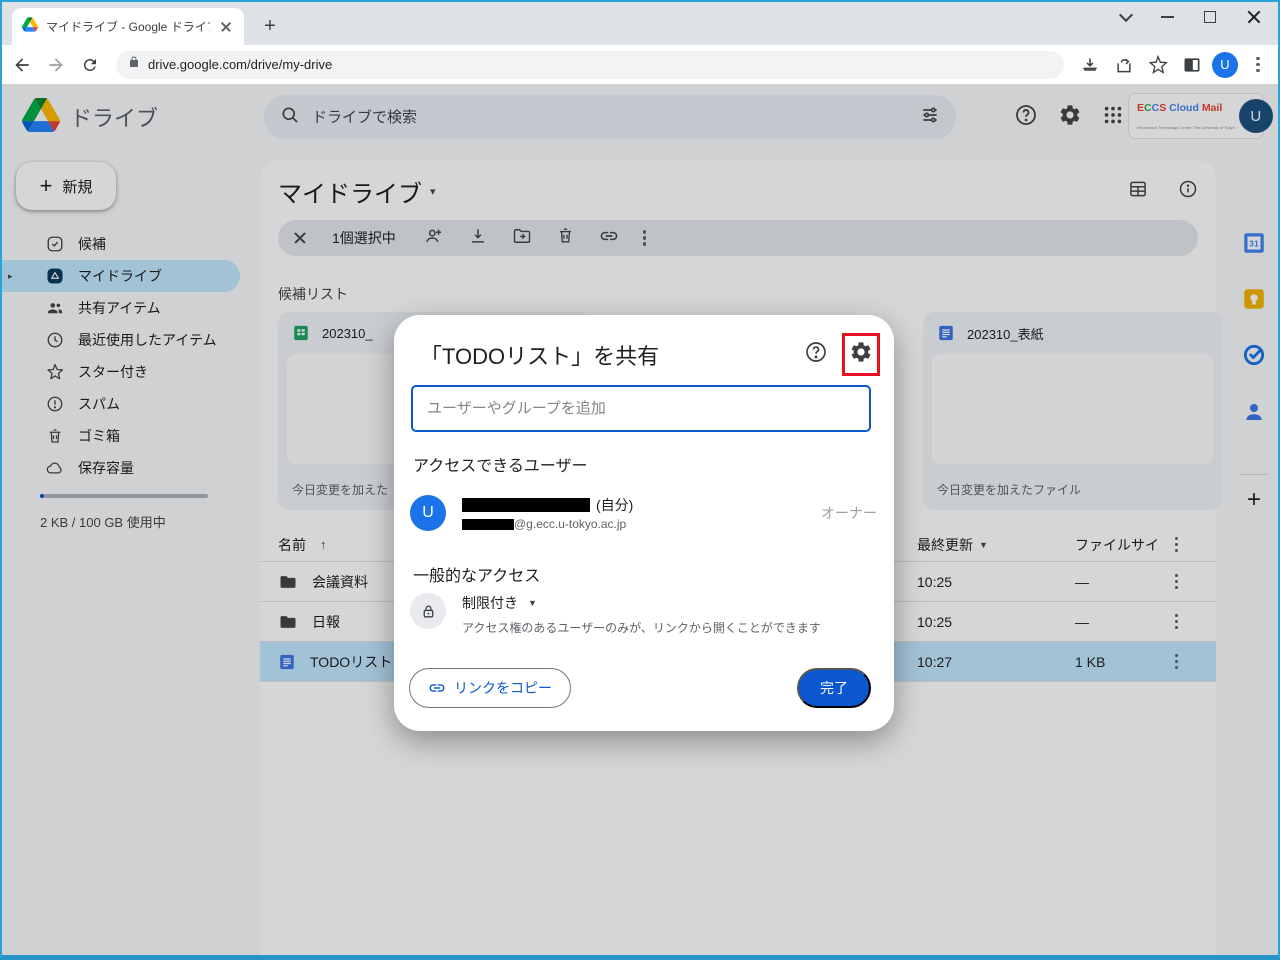 This screenshot has height=960, width=1280. Describe the element at coordinates (570, 524) in the screenshot. I see `owner-email-domain: @g.ecc.u-tokyo.ac.jp` at that location.